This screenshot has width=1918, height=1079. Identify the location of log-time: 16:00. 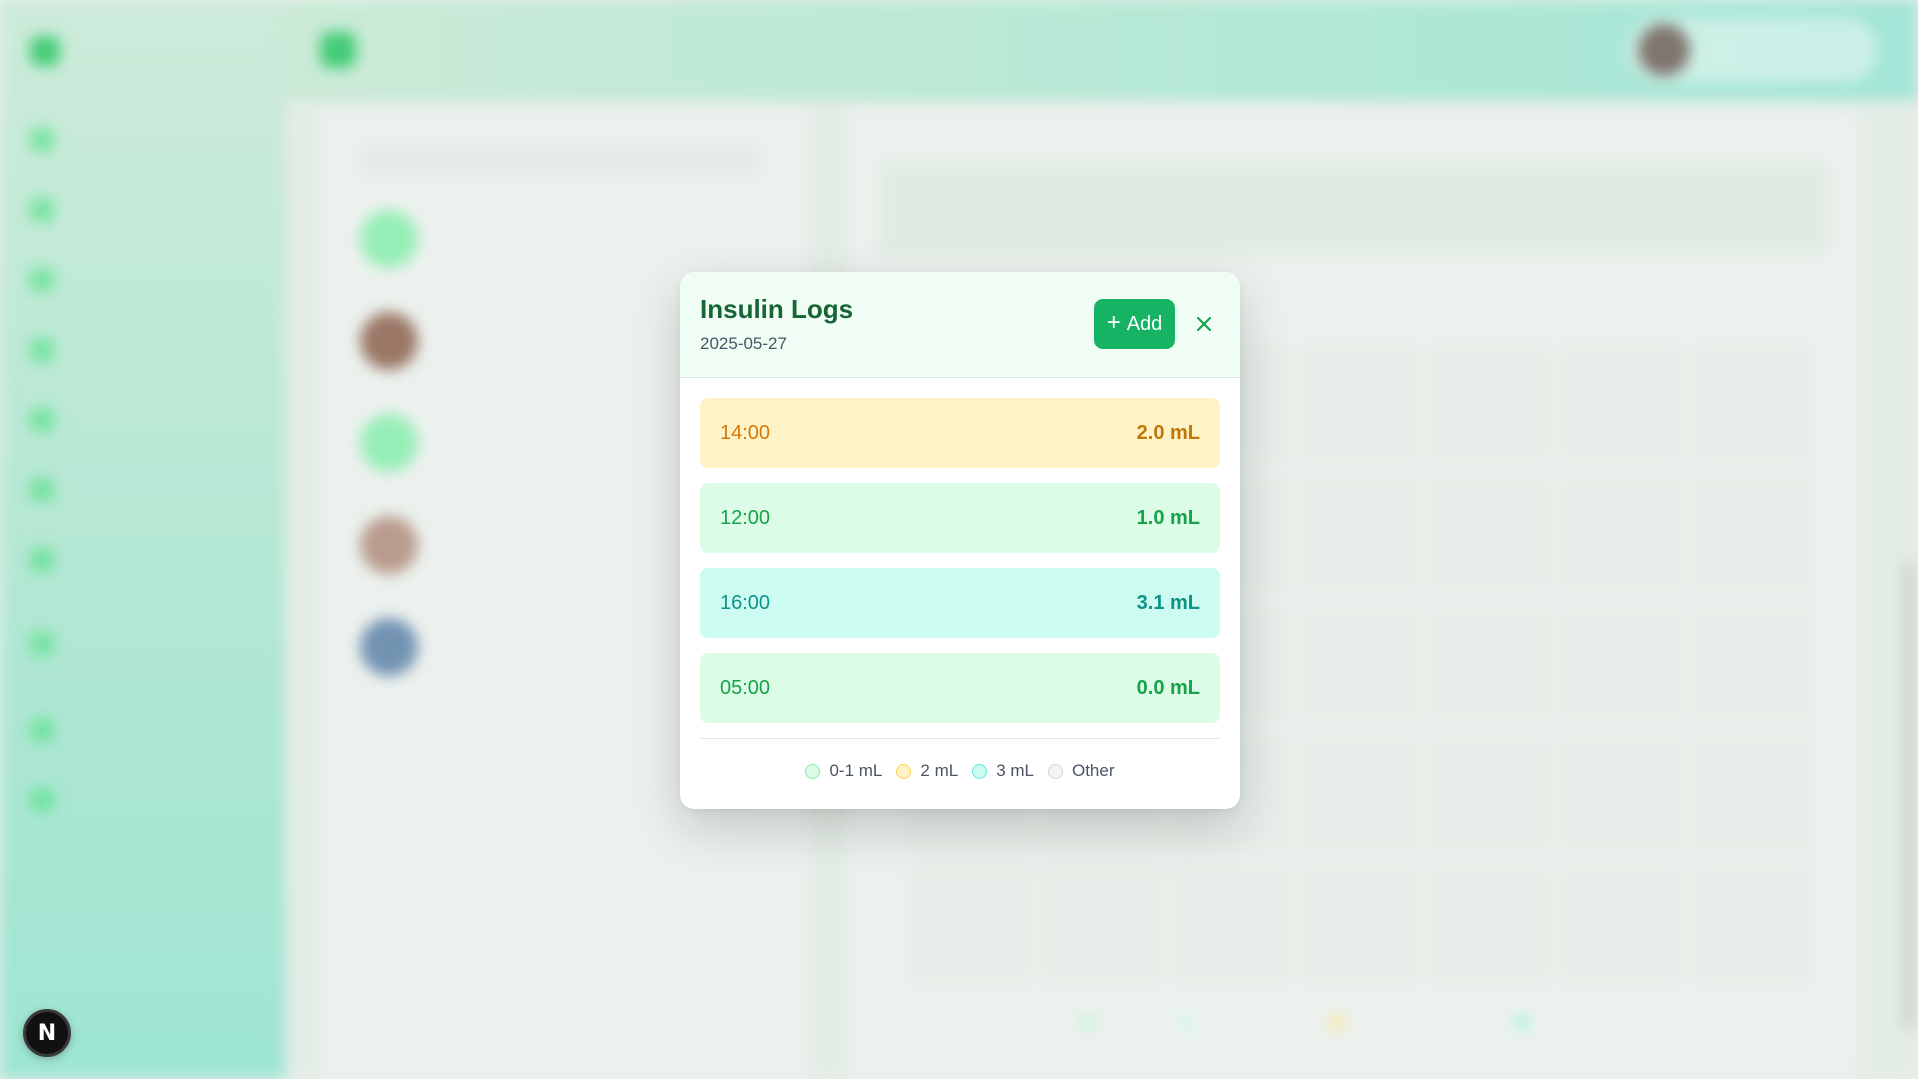
(745, 602).